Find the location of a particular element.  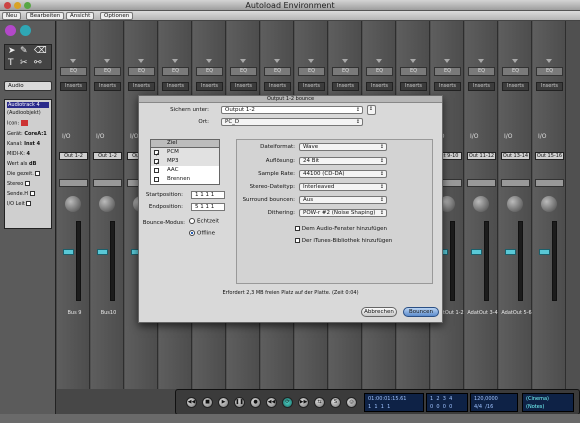

channel-strip: EQ Inserts I/O Out 1-2 Bus10 is located at coordinates (107, 205).